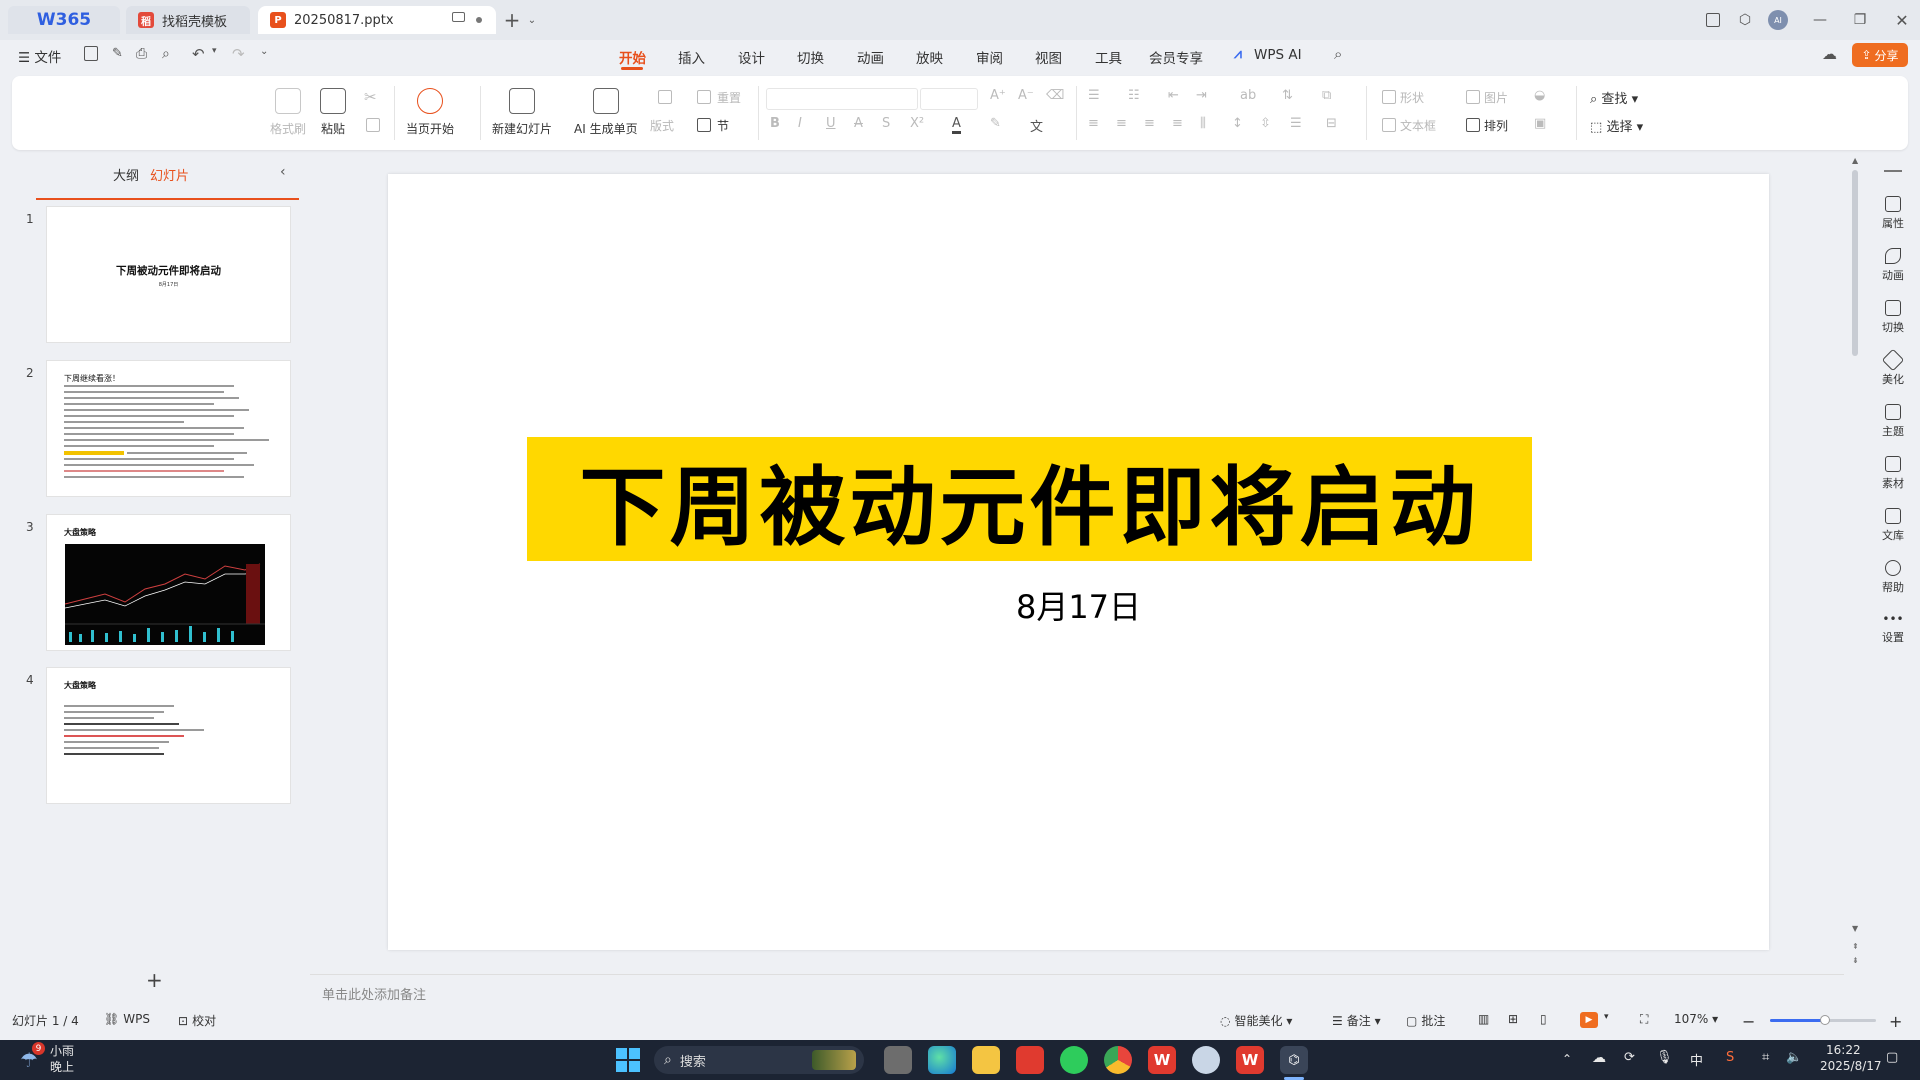 The image size is (1920, 1080). What do you see at coordinates (1176, 57) in the screenshot?
I see `menu-member: 会员专享` at bounding box center [1176, 57].